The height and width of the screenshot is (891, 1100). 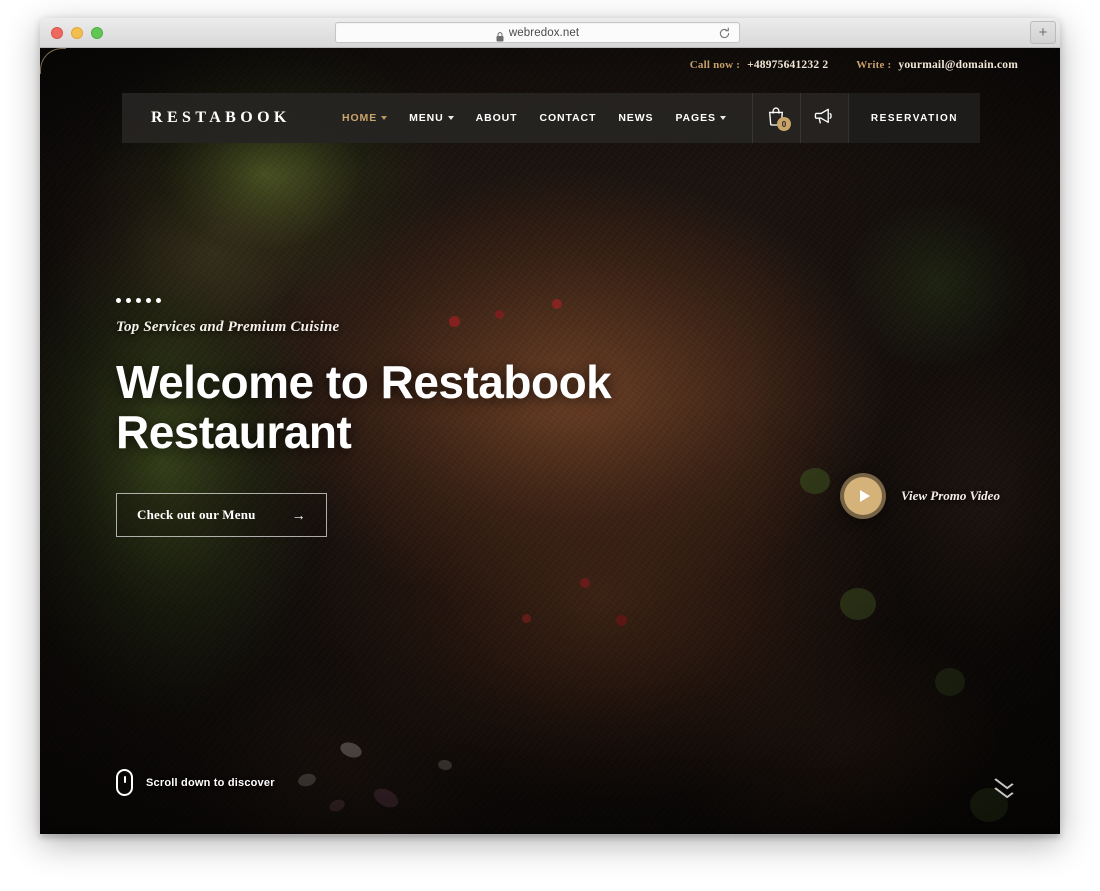 I want to click on window-controls, so click(x=77, y=33).